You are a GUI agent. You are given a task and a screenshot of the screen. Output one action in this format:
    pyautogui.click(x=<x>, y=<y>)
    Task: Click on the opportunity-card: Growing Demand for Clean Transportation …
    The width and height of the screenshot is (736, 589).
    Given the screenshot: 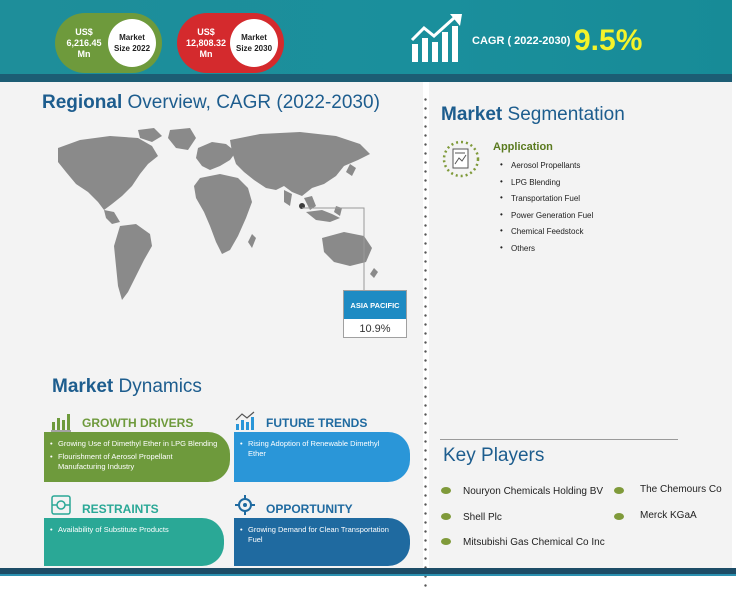 What is the action you would take?
    pyautogui.click(x=322, y=542)
    